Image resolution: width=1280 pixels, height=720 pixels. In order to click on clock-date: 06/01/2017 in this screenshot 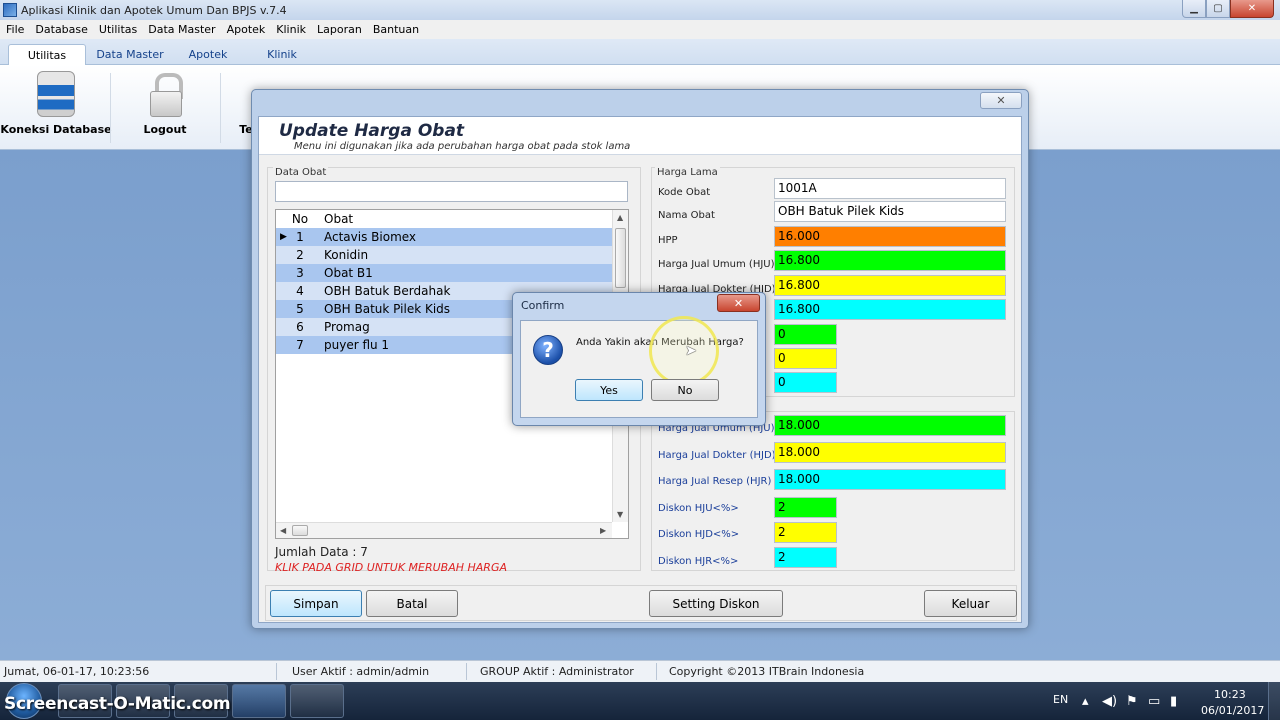, I will do `click(1232, 710)`.